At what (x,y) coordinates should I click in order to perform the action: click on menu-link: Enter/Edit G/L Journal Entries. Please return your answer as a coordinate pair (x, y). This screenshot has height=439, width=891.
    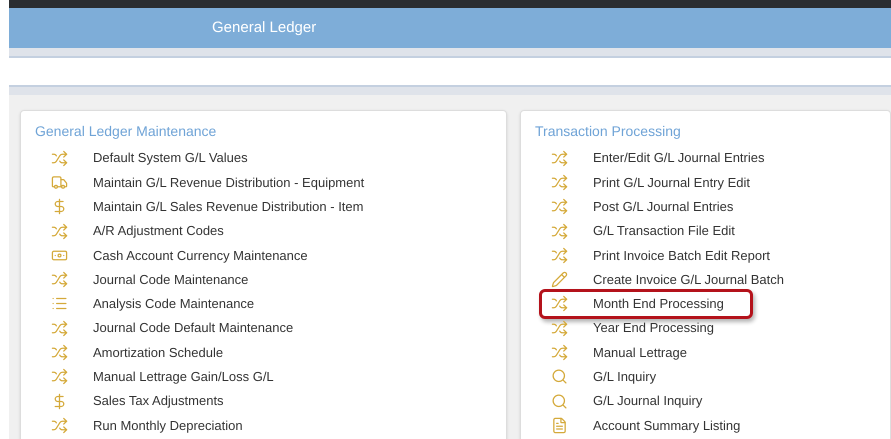
    Looking at the image, I should click on (678, 158).